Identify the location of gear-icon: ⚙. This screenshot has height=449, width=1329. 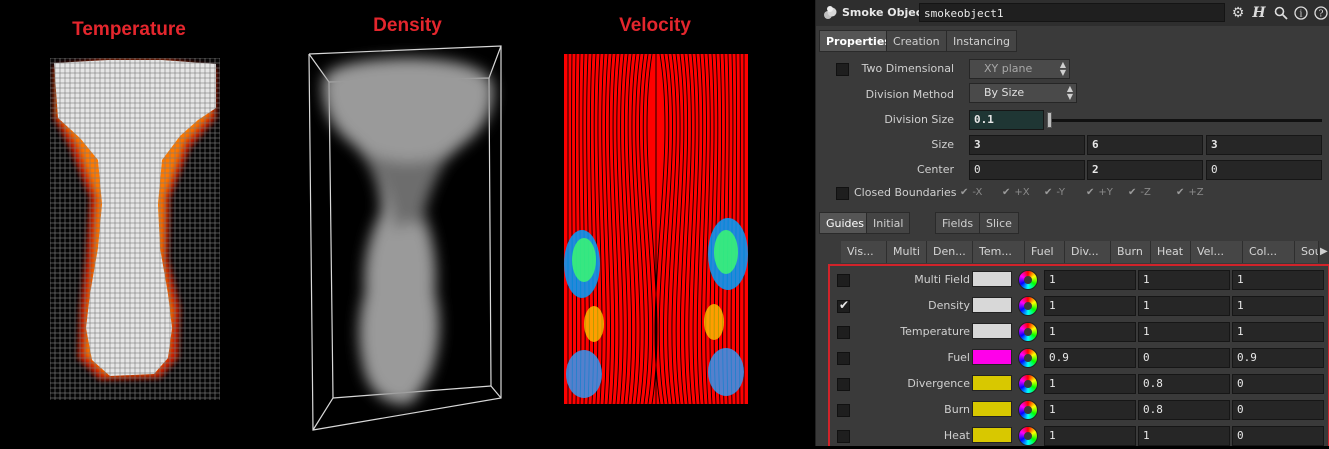
(1238, 13).